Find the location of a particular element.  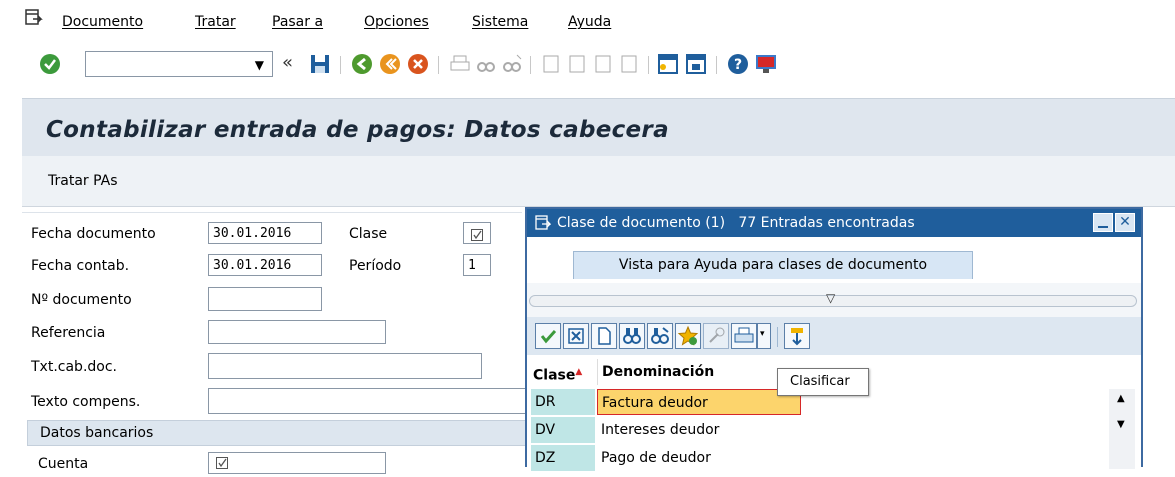

fecha-documento-label: Fecha documento is located at coordinates (93, 234).